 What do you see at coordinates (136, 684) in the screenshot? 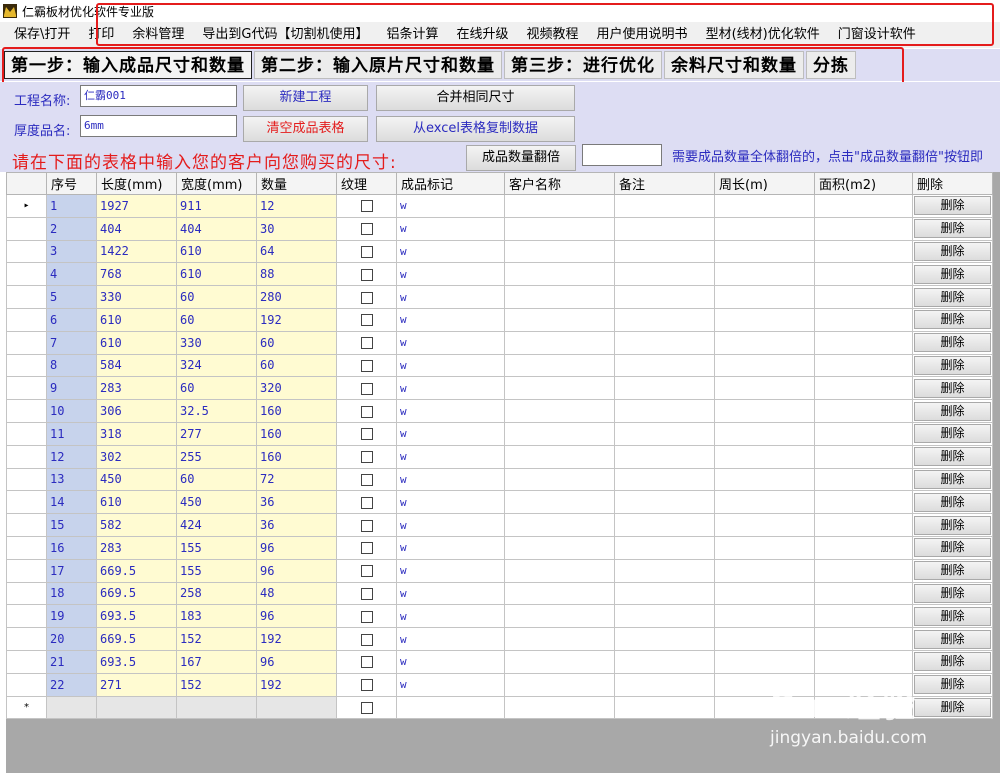
I see `cell-length: 271` at bounding box center [136, 684].